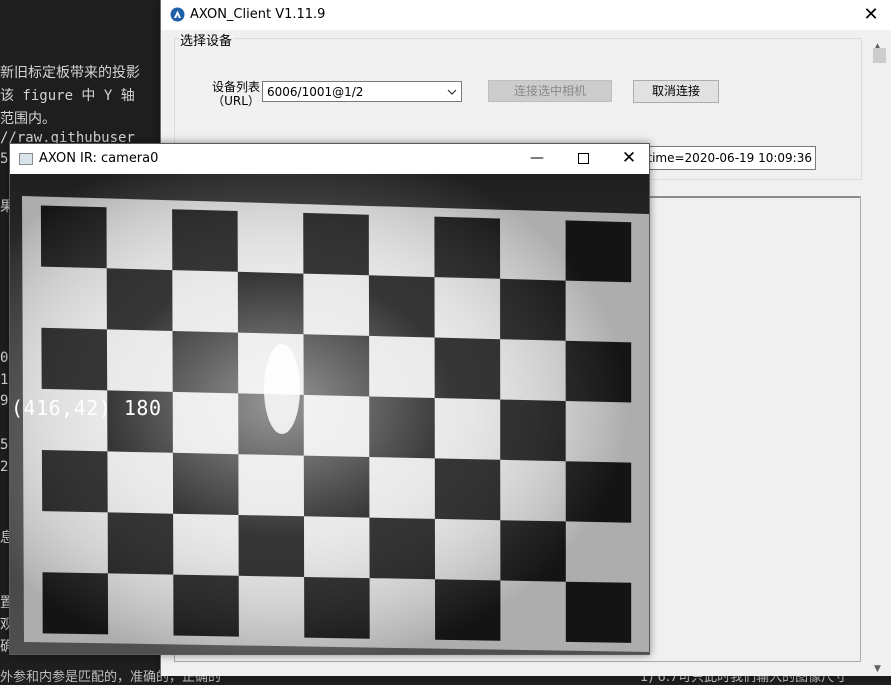 The width and height of the screenshot is (891, 685). What do you see at coordinates (177, 14) in the screenshot?
I see `axon-app-icon` at bounding box center [177, 14].